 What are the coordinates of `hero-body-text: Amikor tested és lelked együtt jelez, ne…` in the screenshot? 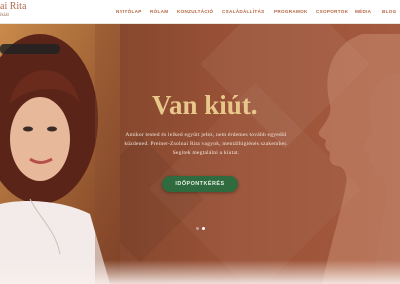 It's located at (206, 144).